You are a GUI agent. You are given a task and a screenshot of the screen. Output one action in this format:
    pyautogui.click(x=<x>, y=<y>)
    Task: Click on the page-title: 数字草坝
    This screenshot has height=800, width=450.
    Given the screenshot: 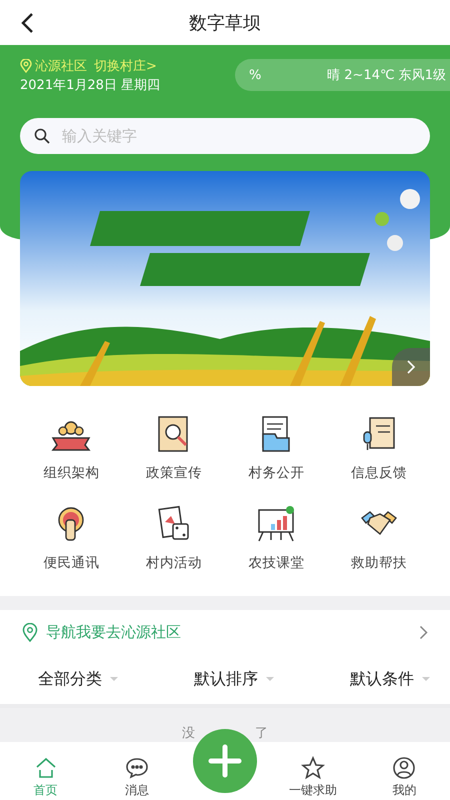 What is the action you would take?
    pyautogui.click(x=225, y=23)
    